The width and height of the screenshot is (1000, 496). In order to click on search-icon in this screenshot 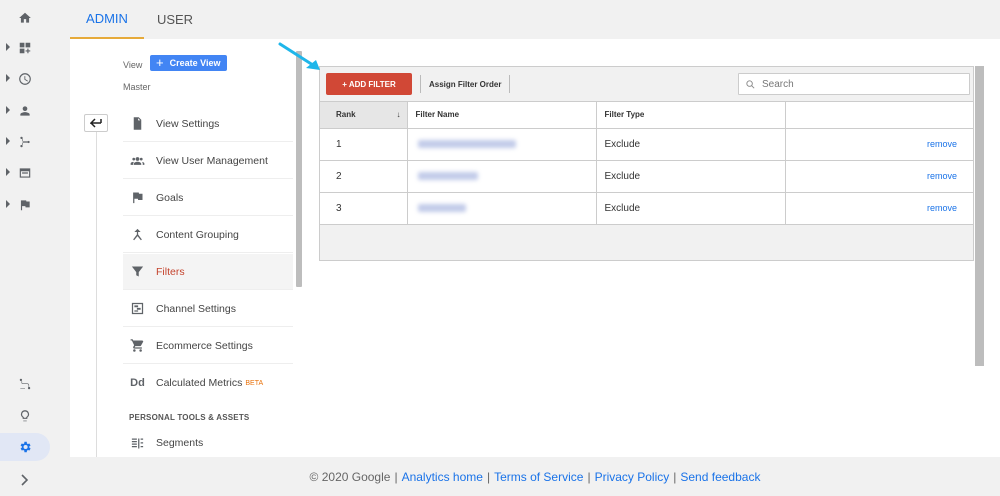, I will do `click(750, 83)`.